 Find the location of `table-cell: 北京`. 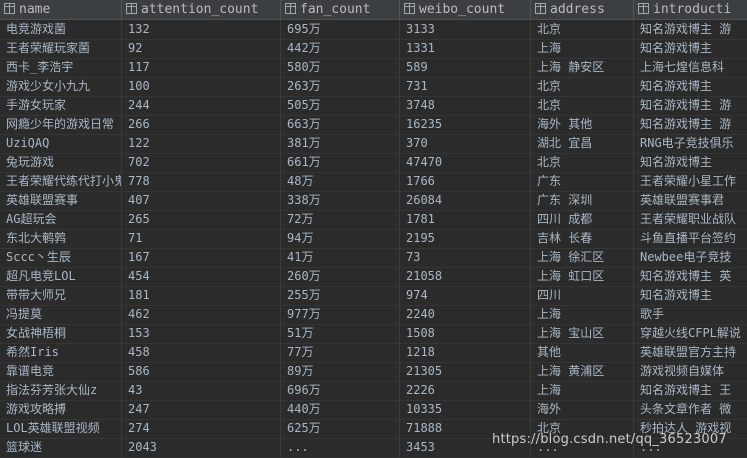

table-cell: 北京 is located at coordinates (582, 29).